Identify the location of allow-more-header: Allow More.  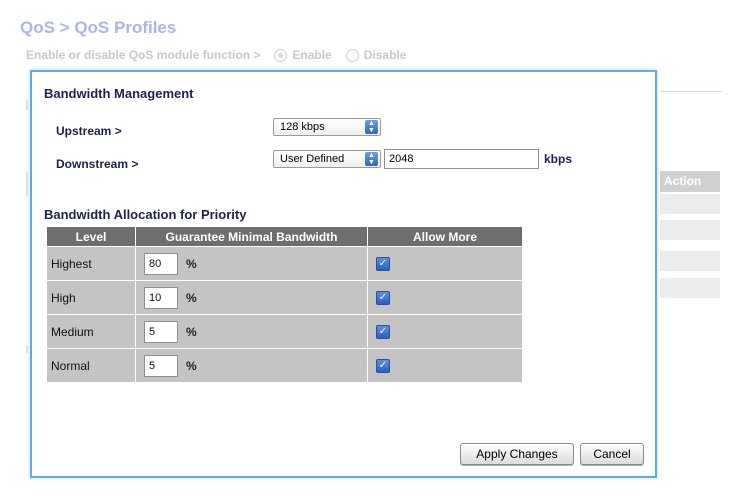
(445, 236).